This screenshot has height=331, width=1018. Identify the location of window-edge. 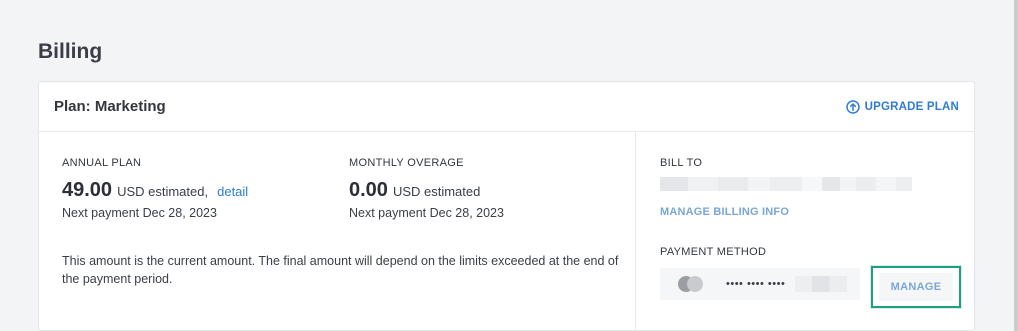
(1016, 165).